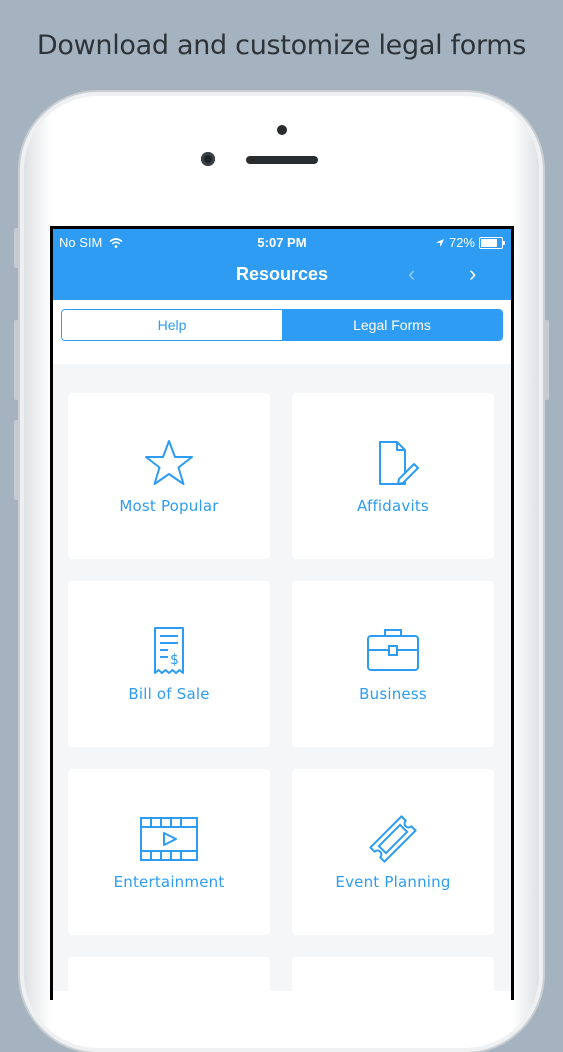 The image size is (563, 1052). I want to click on category-label: Bill of Sale, so click(169, 694).